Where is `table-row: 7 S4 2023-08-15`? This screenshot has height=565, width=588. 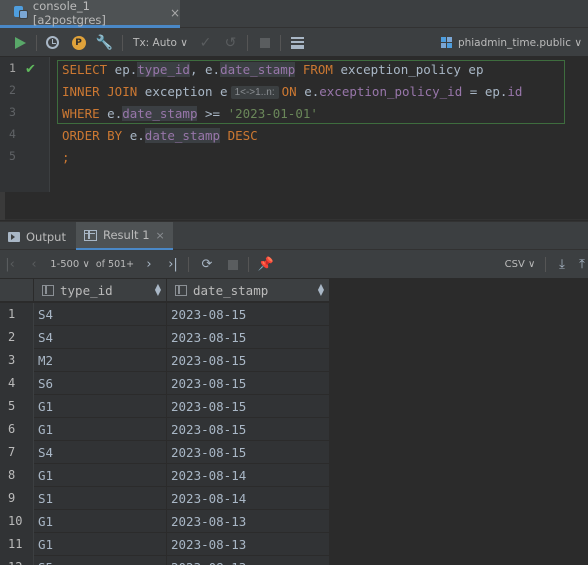
table-row: 7 S4 2023-08-15 is located at coordinates (165, 452).